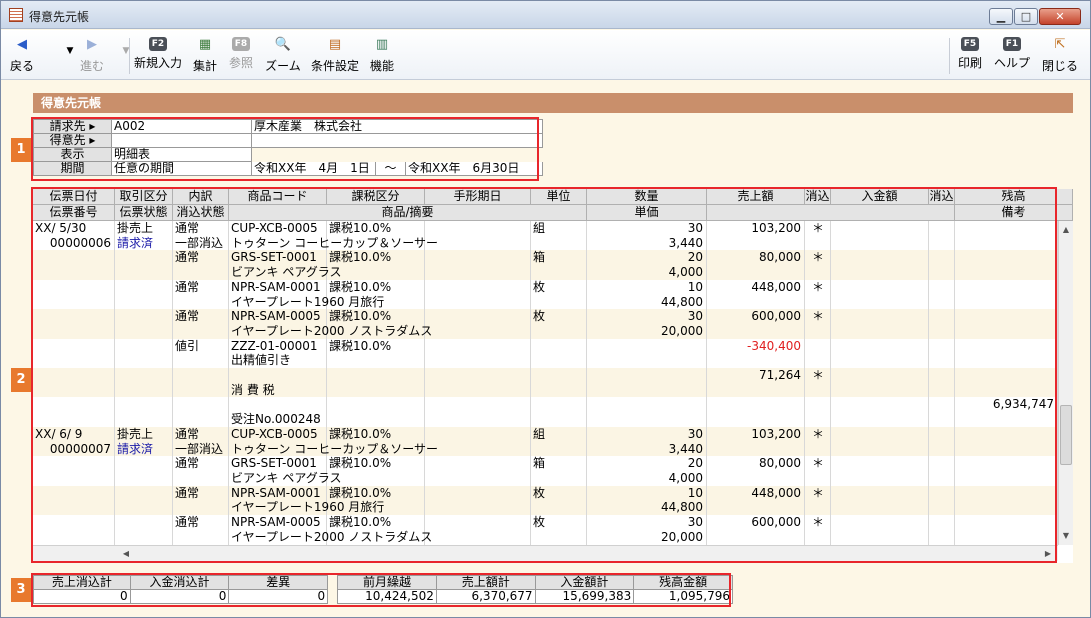 This screenshot has width=1091, height=618. I want to click on condition-settings-button: ▤ 条件設定, so click(335, 55).